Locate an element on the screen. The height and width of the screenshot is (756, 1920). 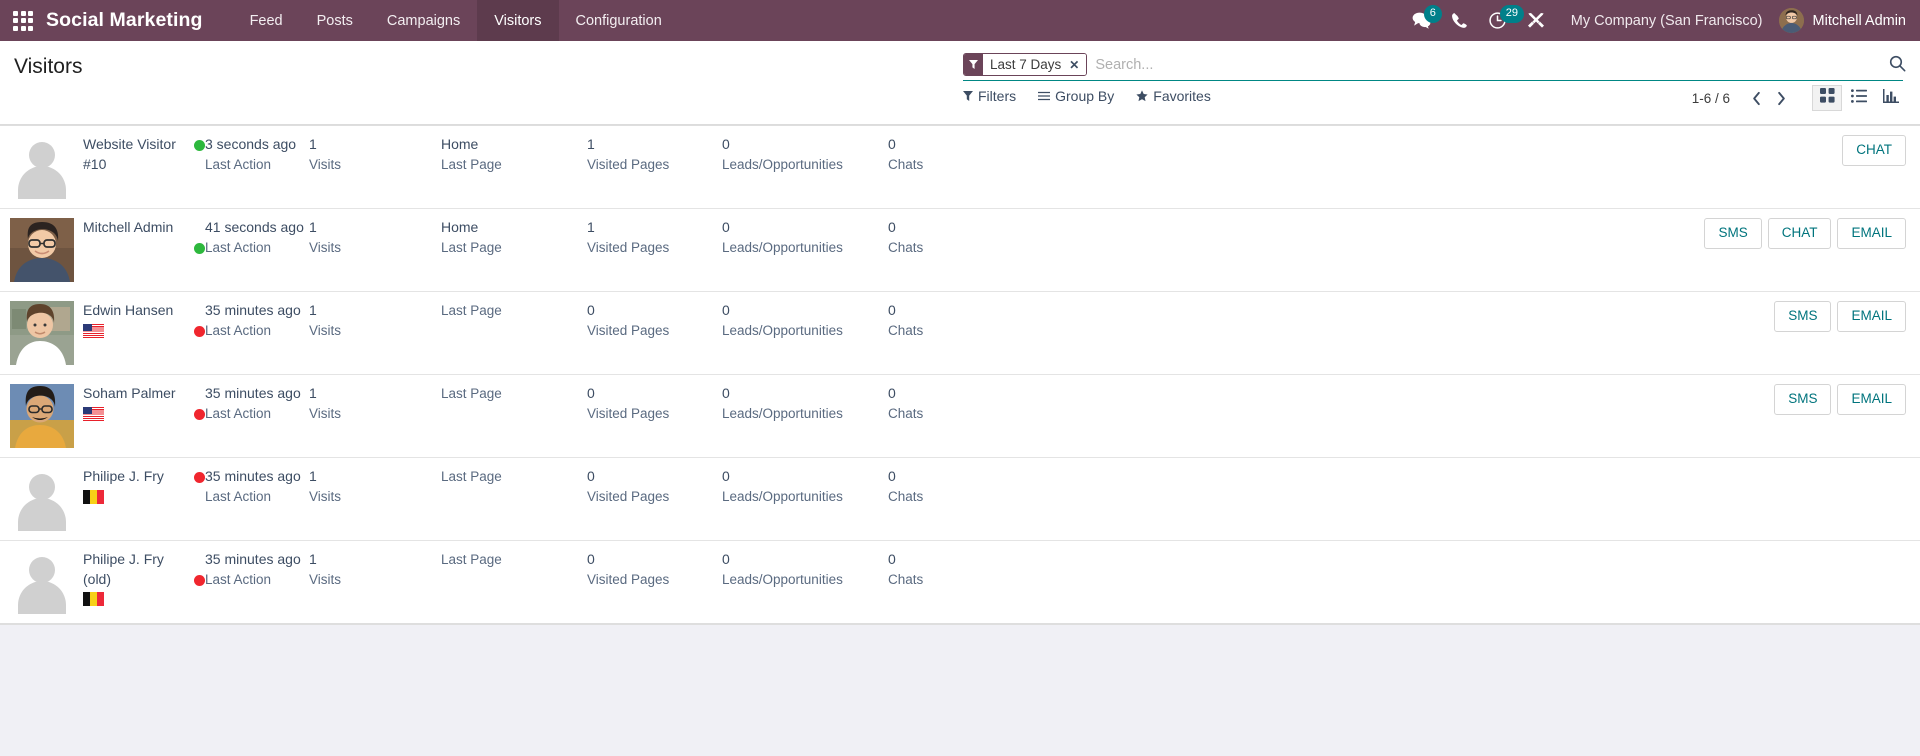
group-by-button: Group By is located at coordinates (1076, 96).